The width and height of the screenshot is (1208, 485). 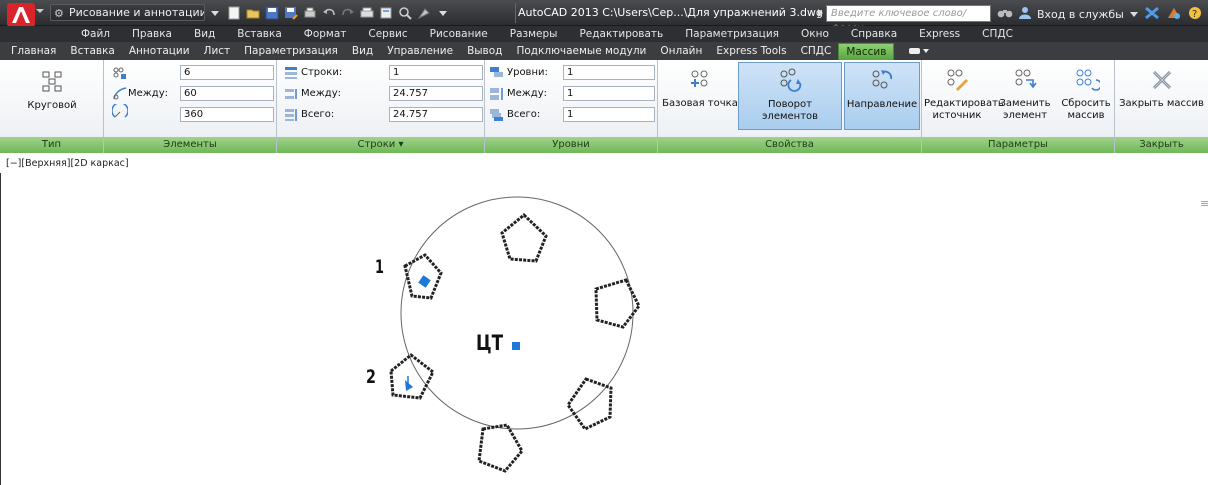 What do you see at coordinates (362, 51) in the screenshot?
I see `tab-view: Вид` at bounding box center [362, 51].